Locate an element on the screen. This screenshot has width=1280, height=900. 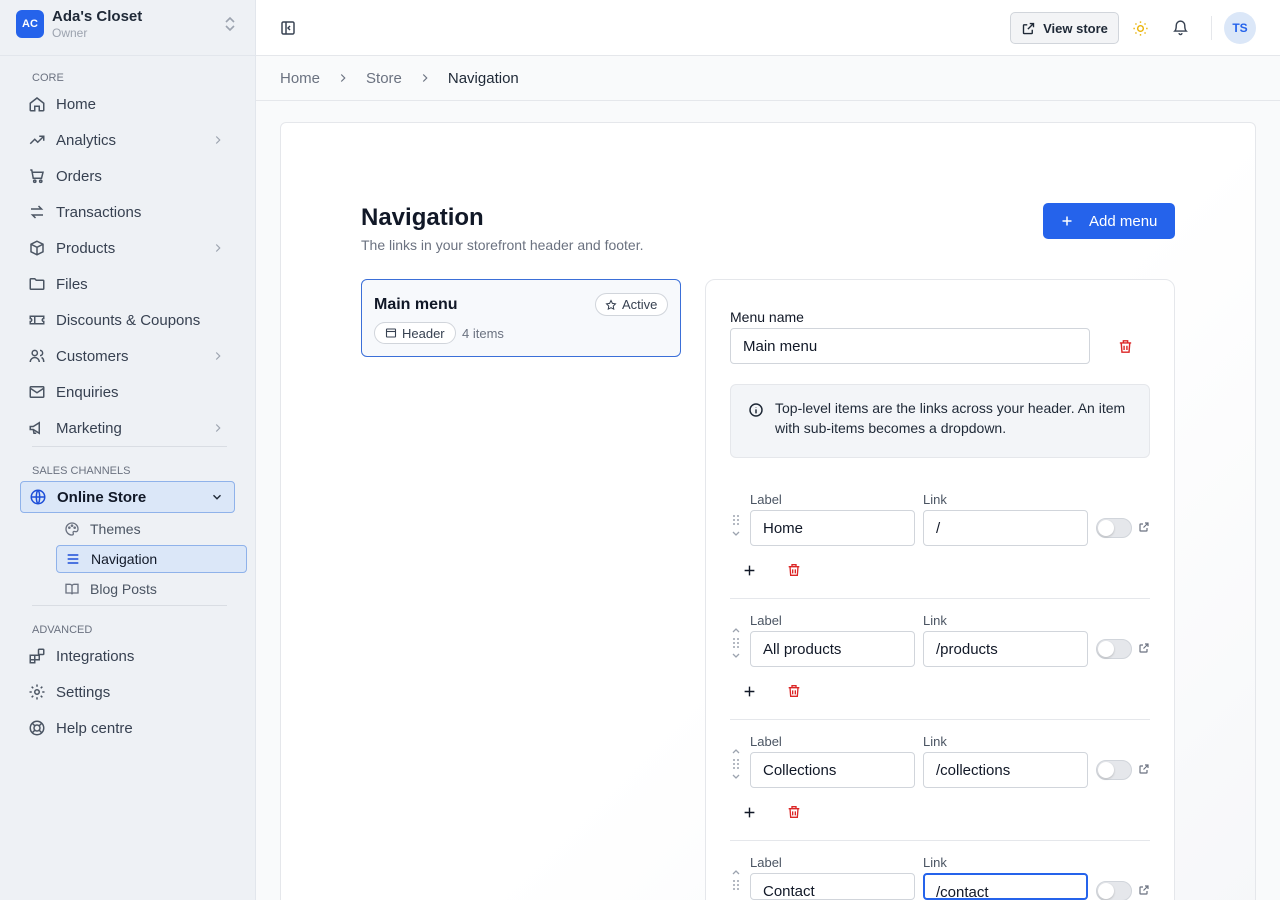
add-menu-button: Add menu is located at coordinates (1109, 221).